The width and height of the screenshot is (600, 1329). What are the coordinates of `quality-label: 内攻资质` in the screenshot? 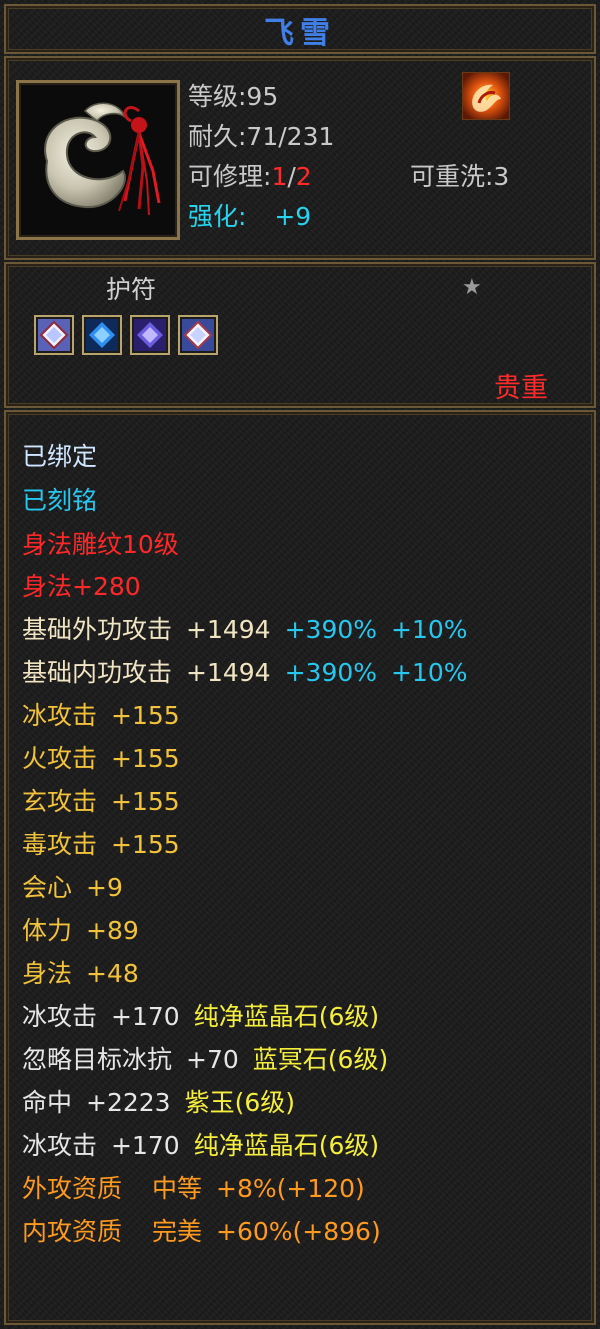 It's located at (72, 1231).